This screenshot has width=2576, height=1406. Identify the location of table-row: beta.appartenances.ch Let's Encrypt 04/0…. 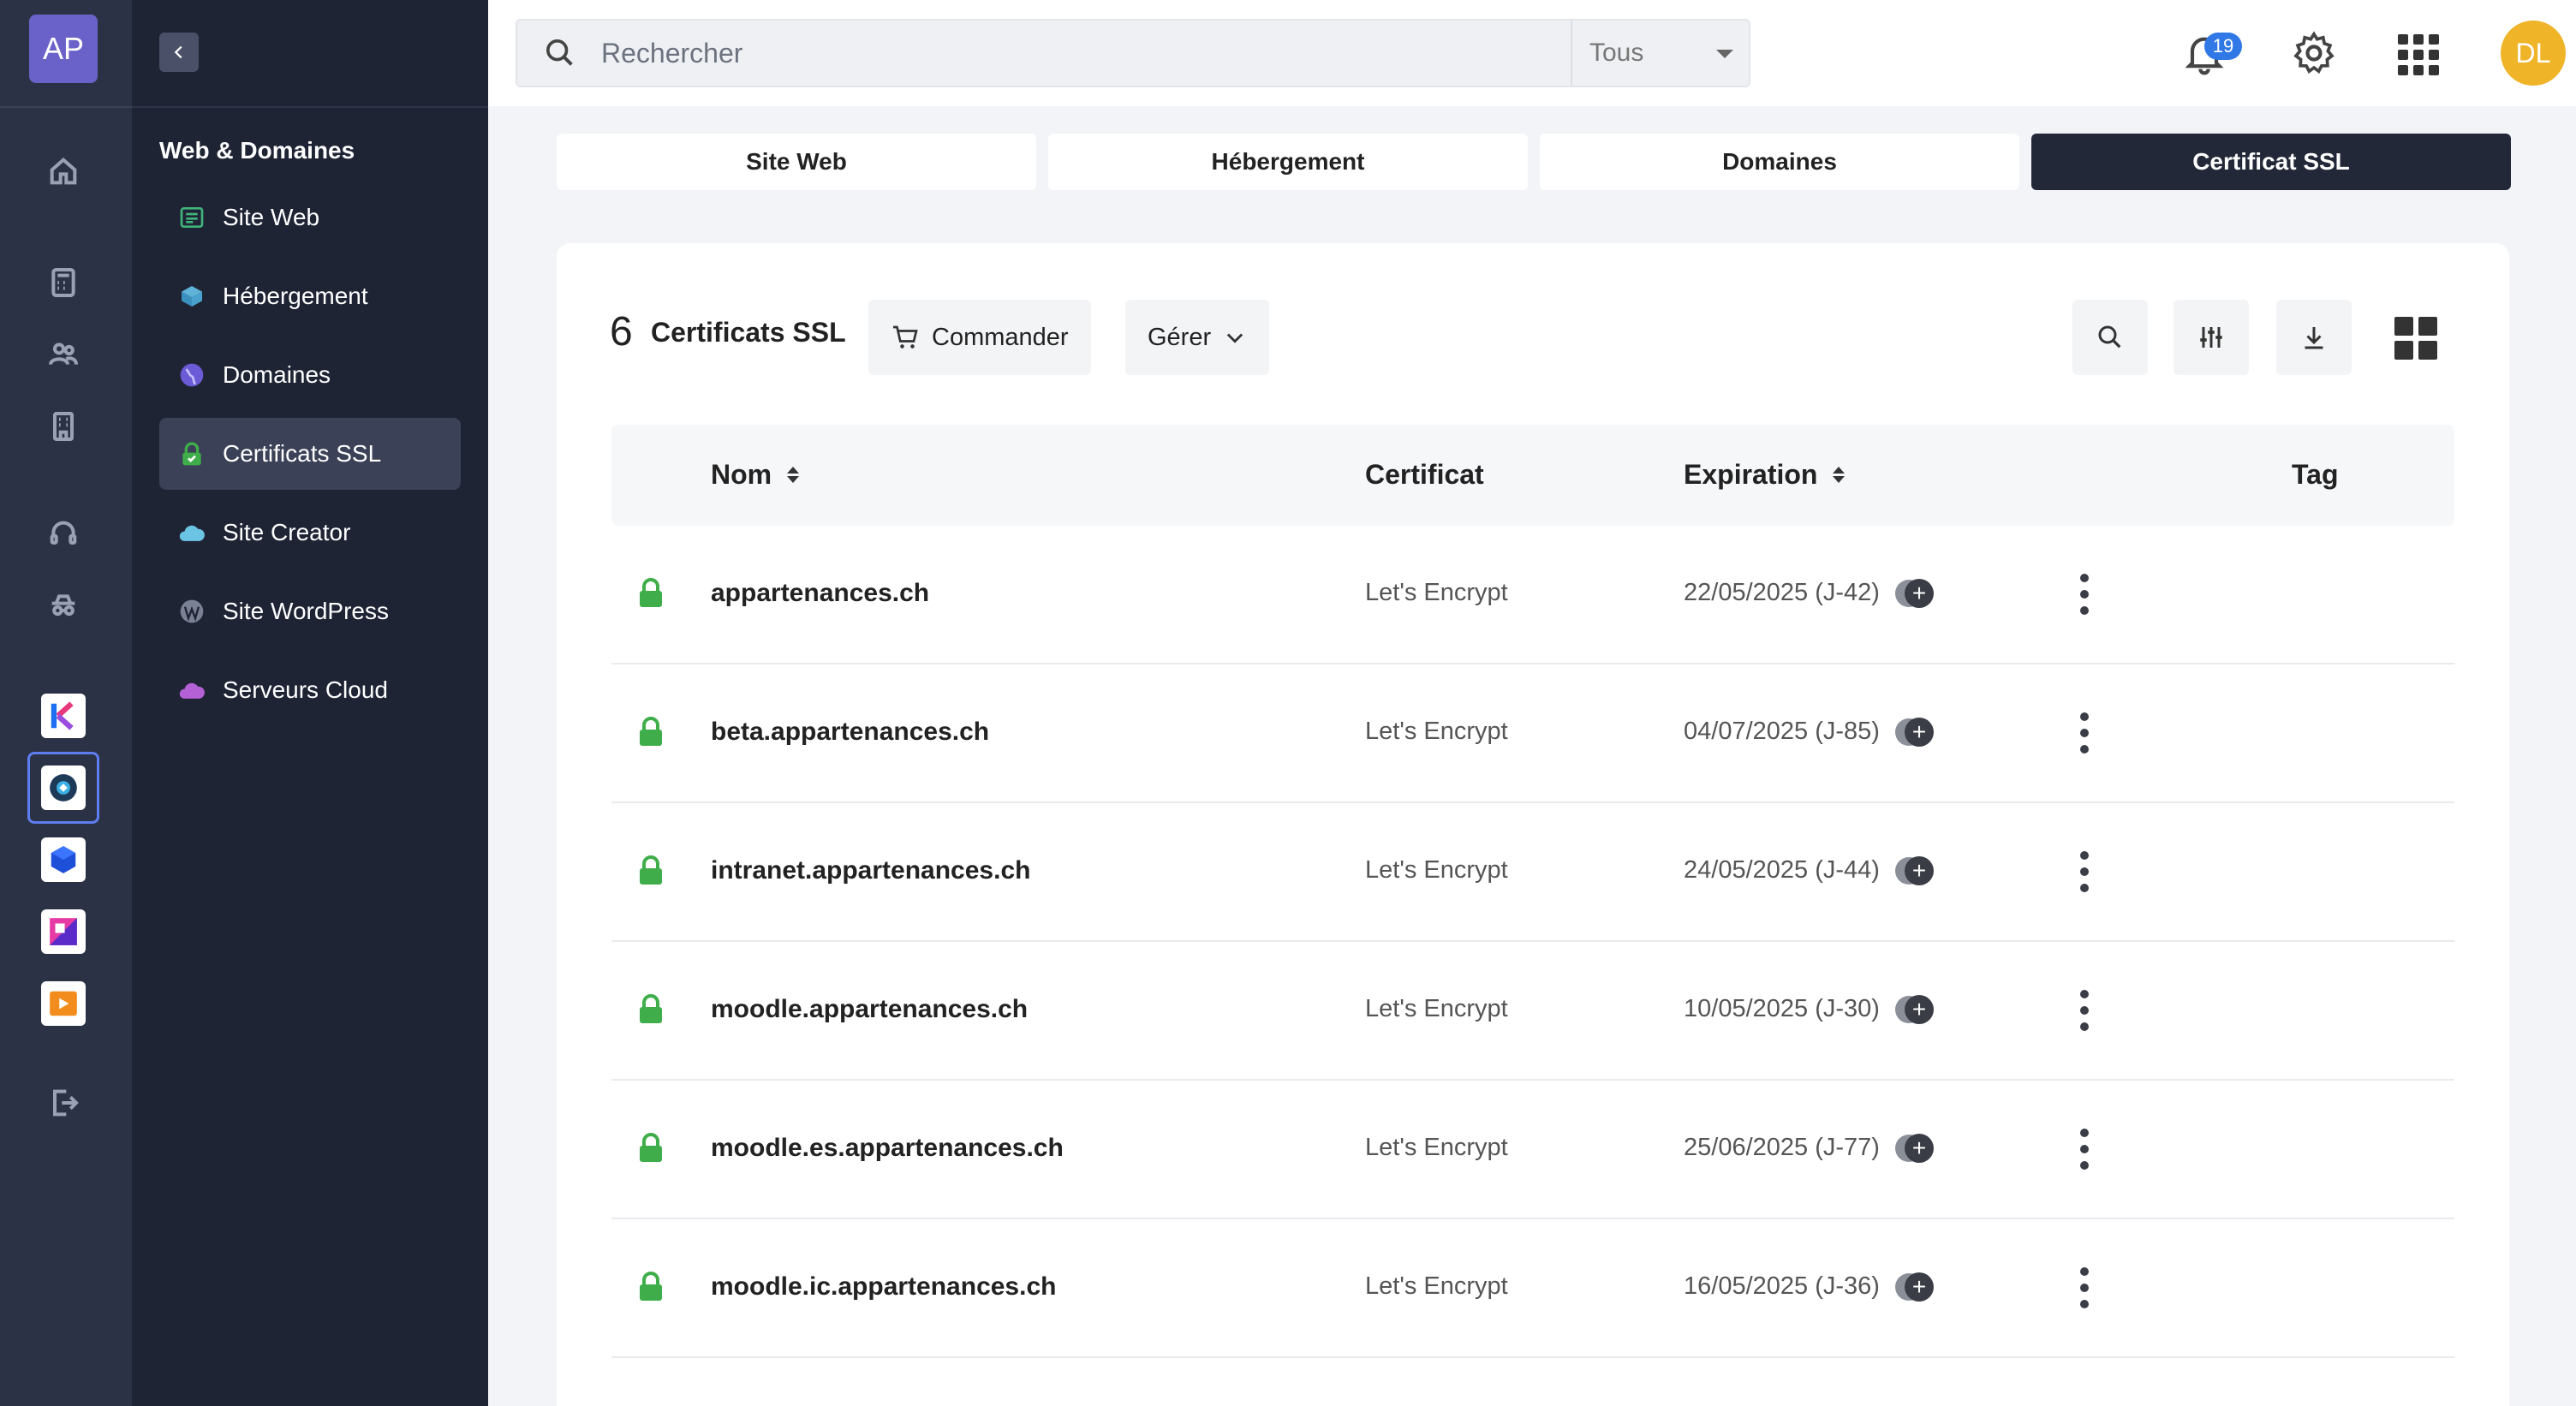
(1532, 733).